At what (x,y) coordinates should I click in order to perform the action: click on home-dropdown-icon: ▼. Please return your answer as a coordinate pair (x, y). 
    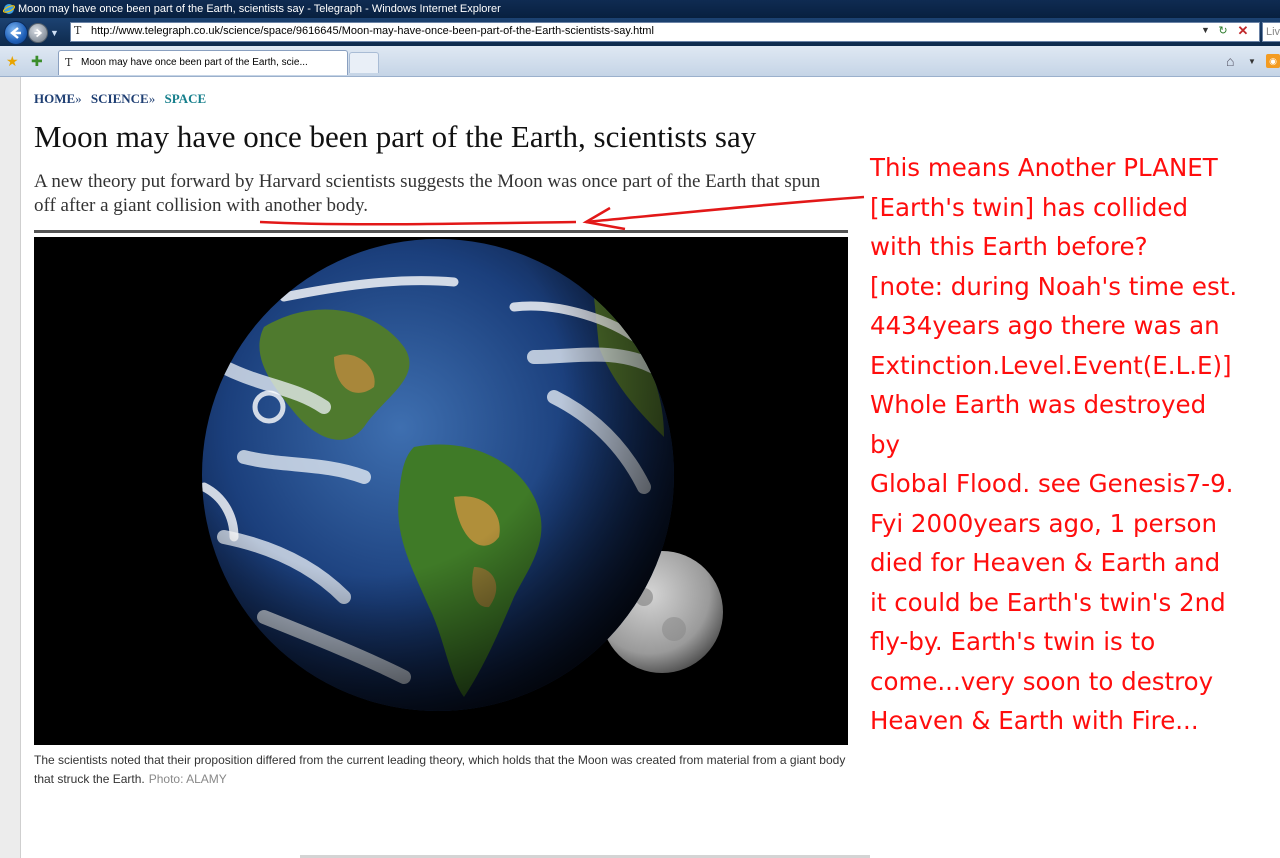
    Looking at the image, I should click on (1252, 61).